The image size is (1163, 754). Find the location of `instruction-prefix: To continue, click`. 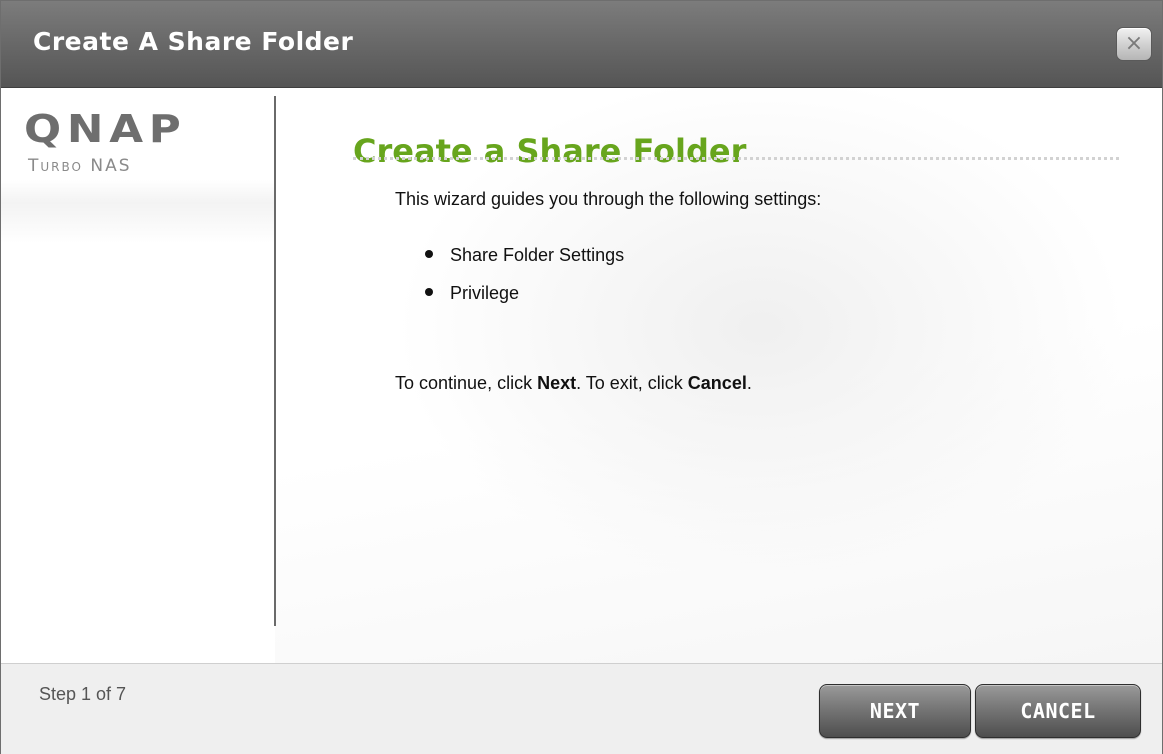

instruction-prefix: To continue, click is located at coordinates (466, 383).